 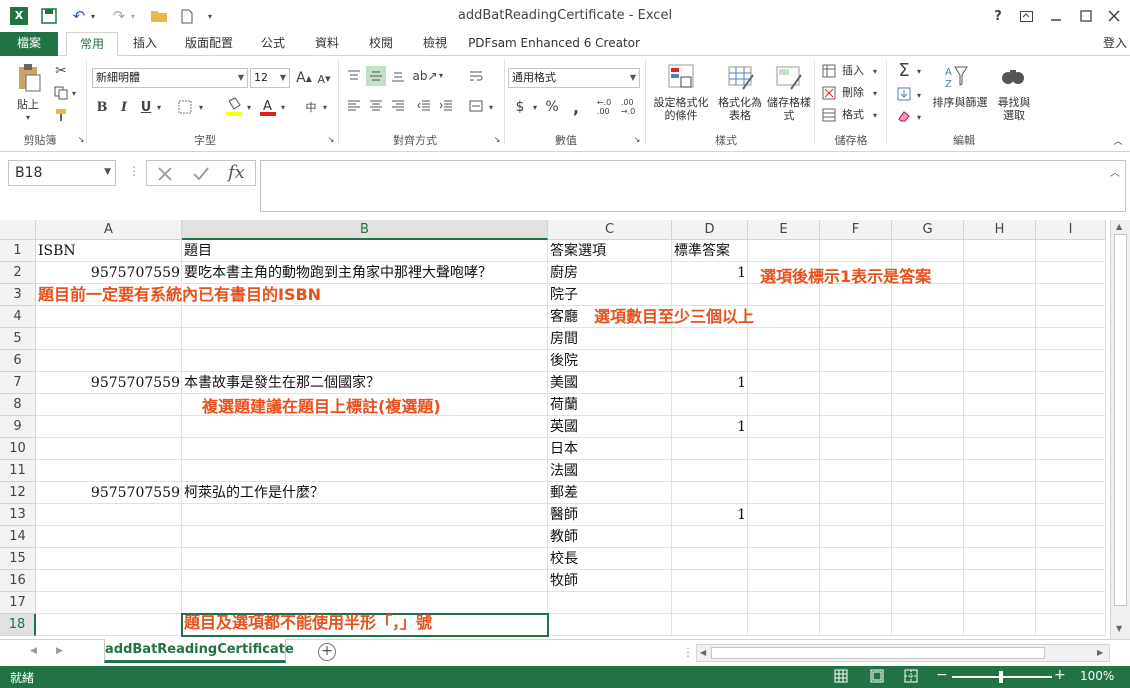 I want to click on phonetic-icon: 中, so click(x=311, y=107).